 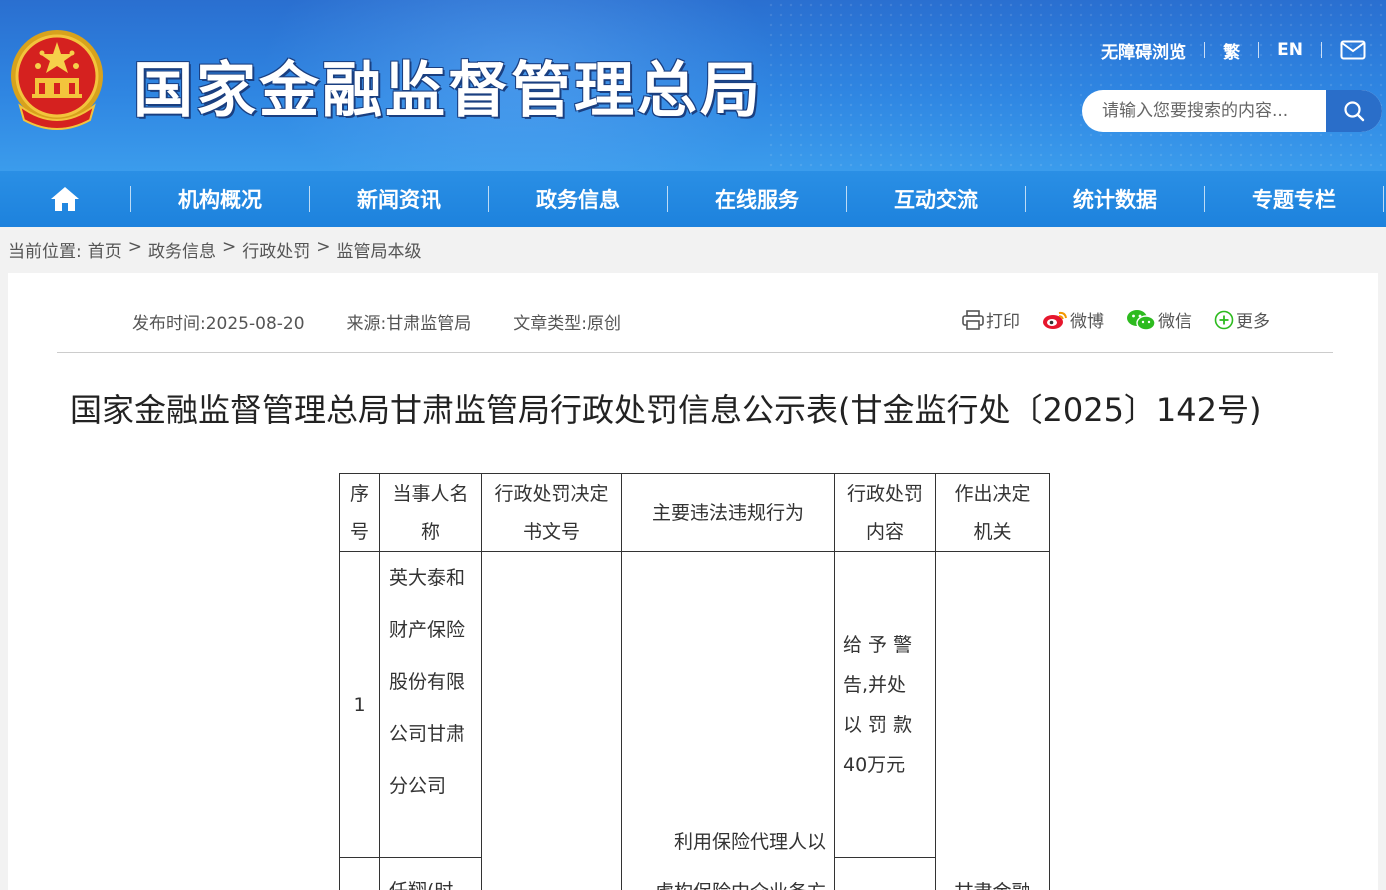 I want to click on row-penalty-content: 给 予 警 告,并处 以 罚 款 40万元, so click(x=885, y=704).